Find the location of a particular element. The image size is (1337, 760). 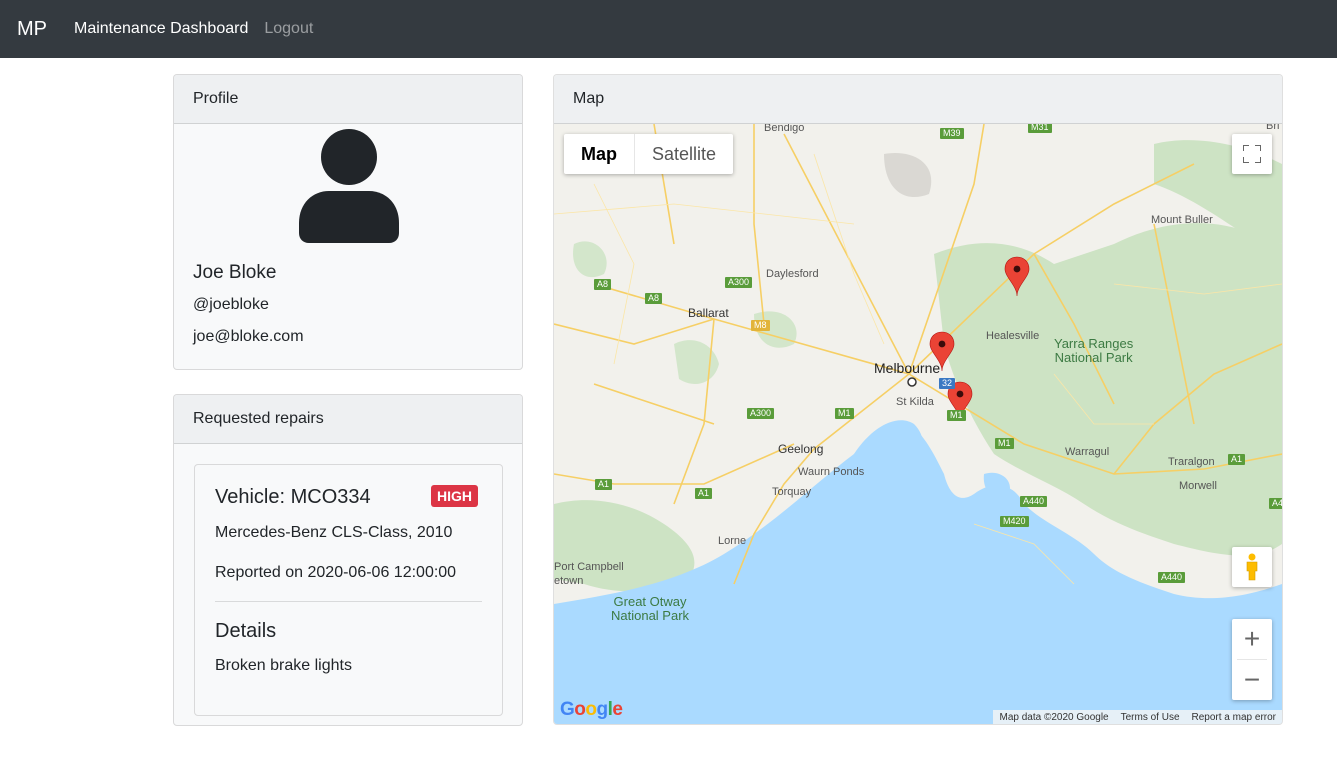

report-map-error-link: Report a map error is located at coordinates (1234, 717).